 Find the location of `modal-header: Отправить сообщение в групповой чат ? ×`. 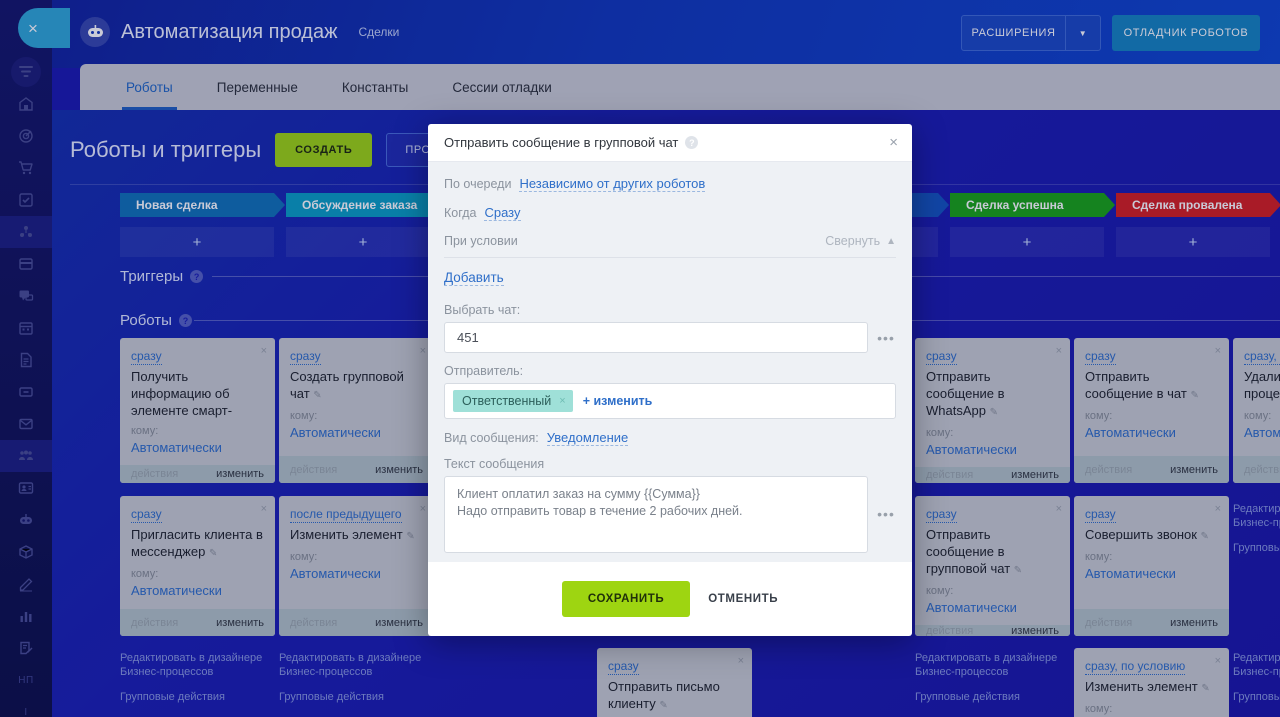

modal-header: Отправить сообщение в групповой чат ? × is located at coordinates (670, 143).